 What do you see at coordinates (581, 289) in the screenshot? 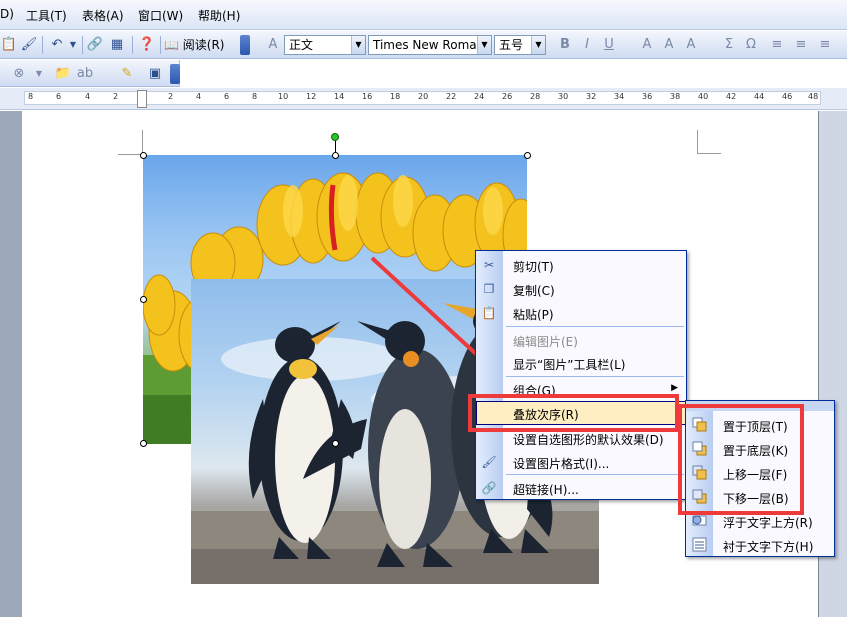
I see `menu-item-copy: ❐ 复制(C)` at bounding box center [581, 289].